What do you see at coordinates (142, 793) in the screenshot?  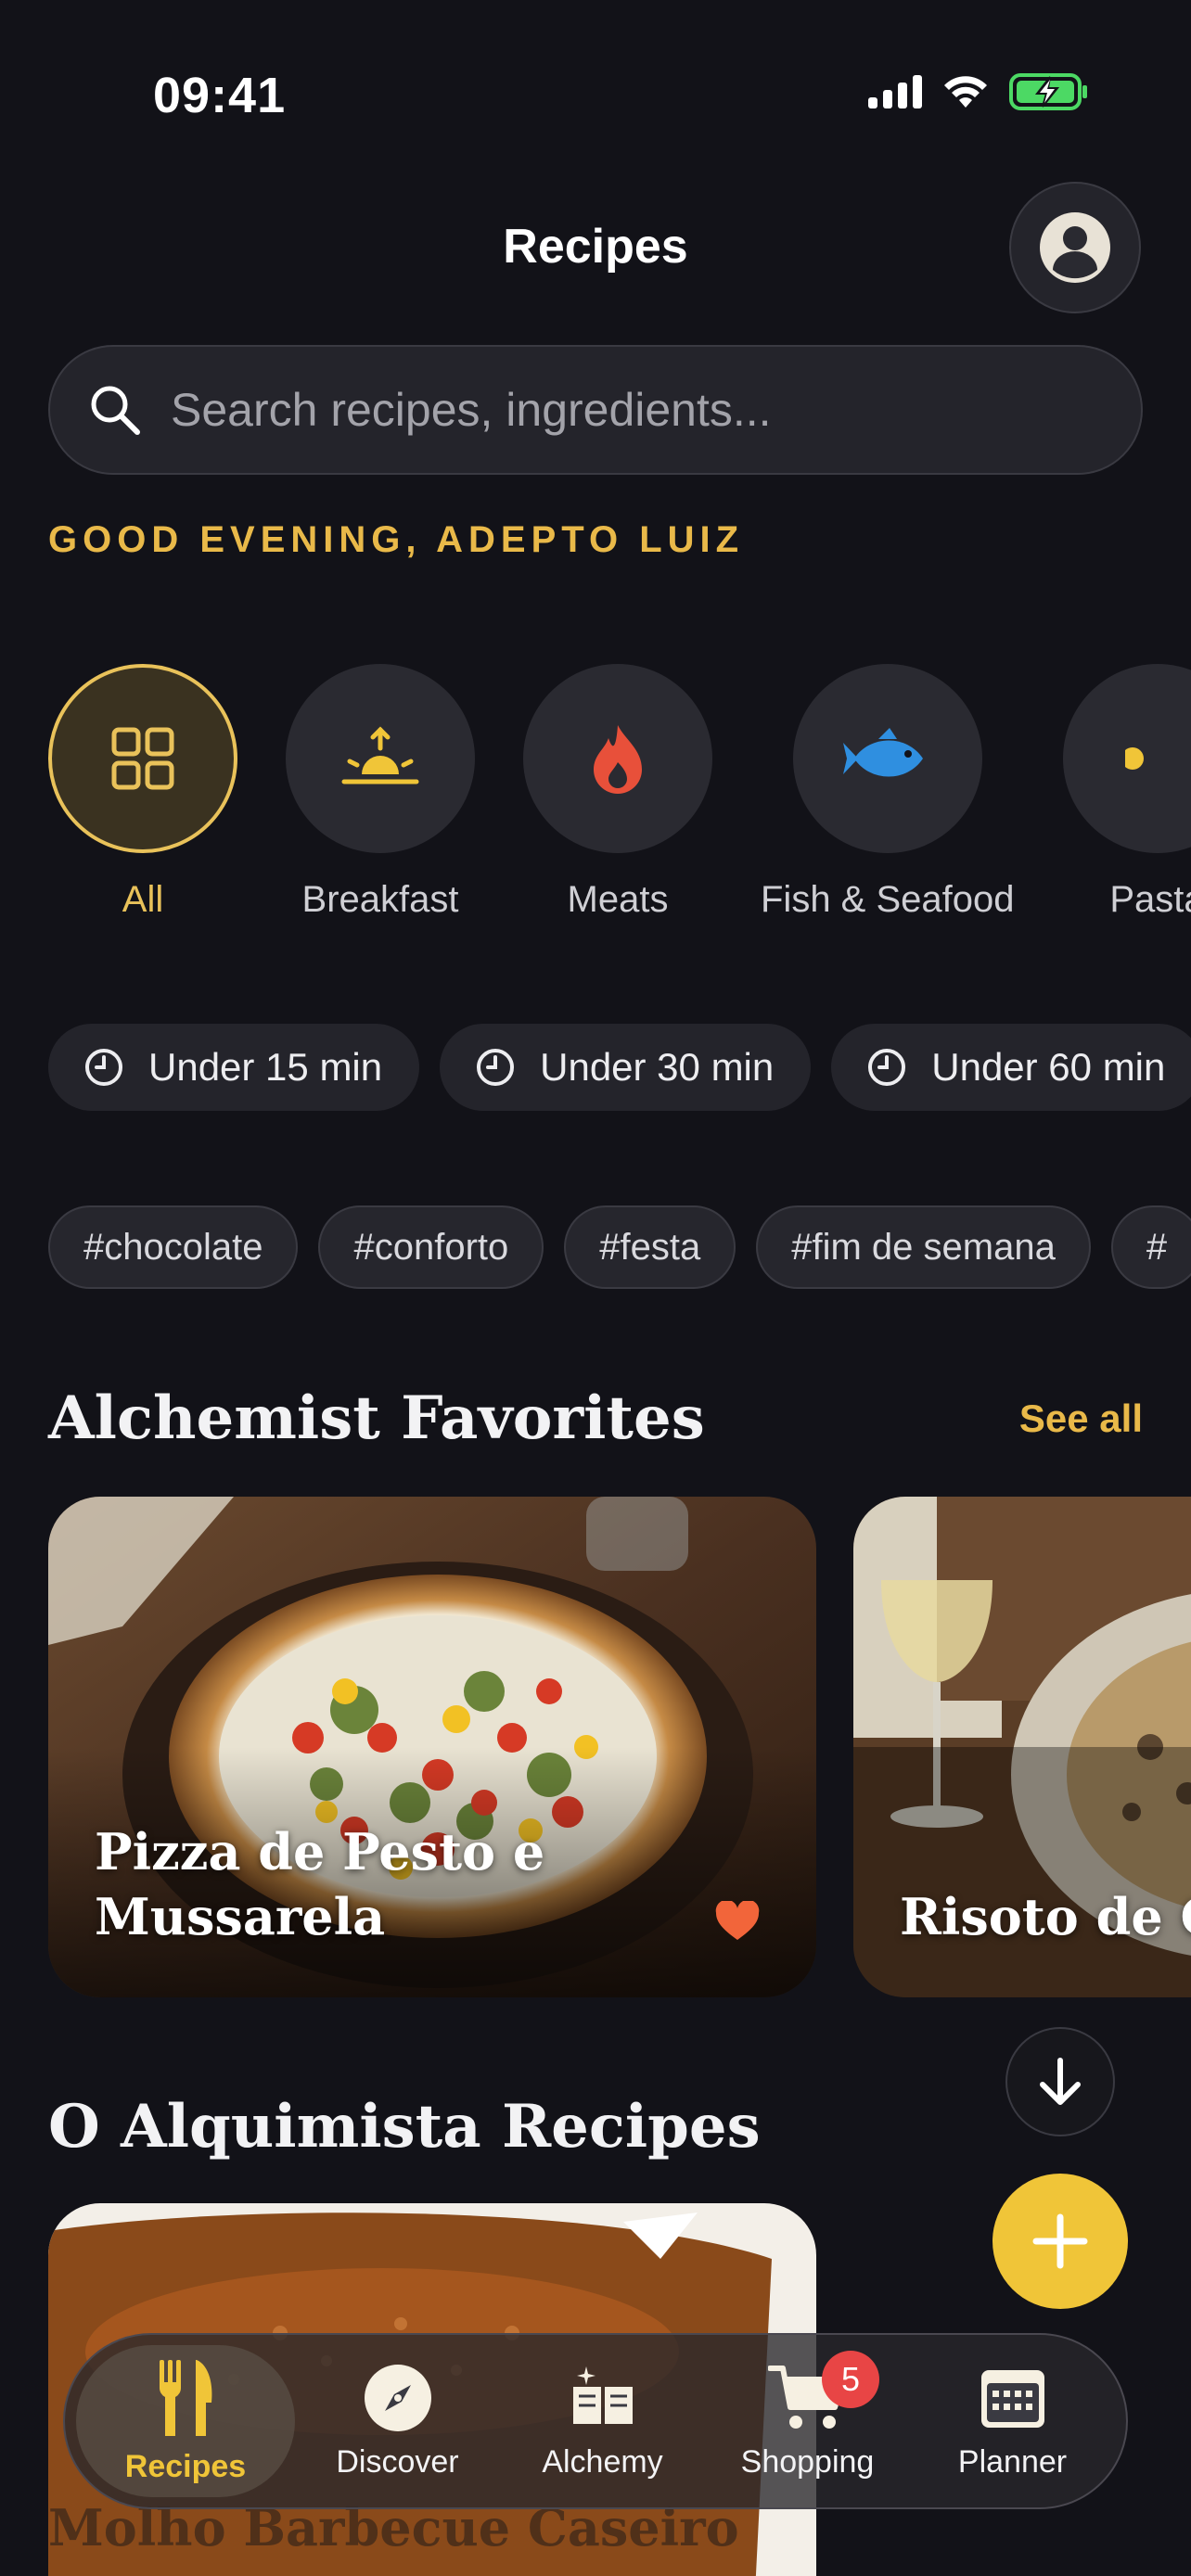 I see `category-all: All` at bounding box center [142, 793].